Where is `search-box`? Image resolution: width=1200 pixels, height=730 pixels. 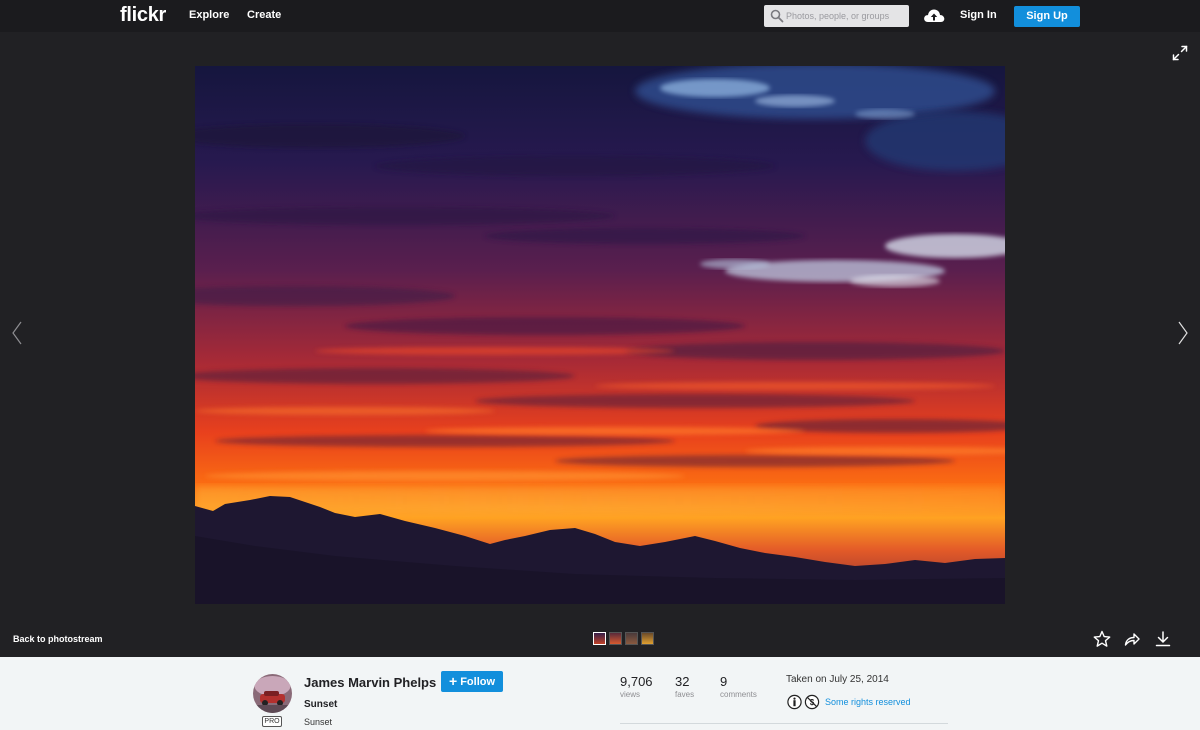 search-box is located at coordinates (836, 16).